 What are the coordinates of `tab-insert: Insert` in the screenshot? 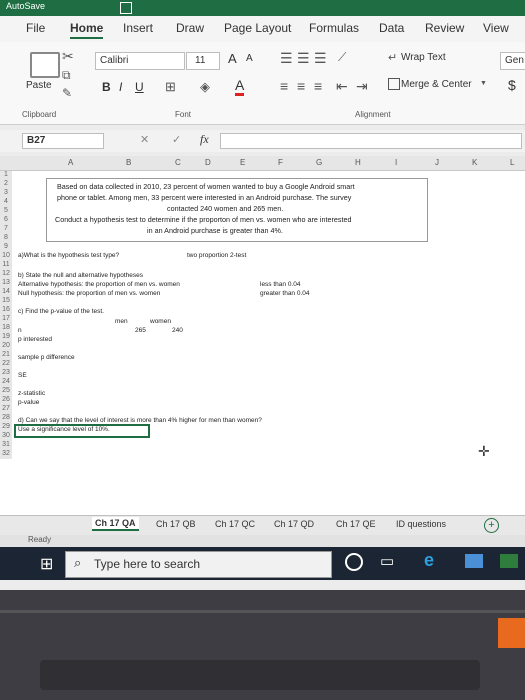 It's located at (138, 28).